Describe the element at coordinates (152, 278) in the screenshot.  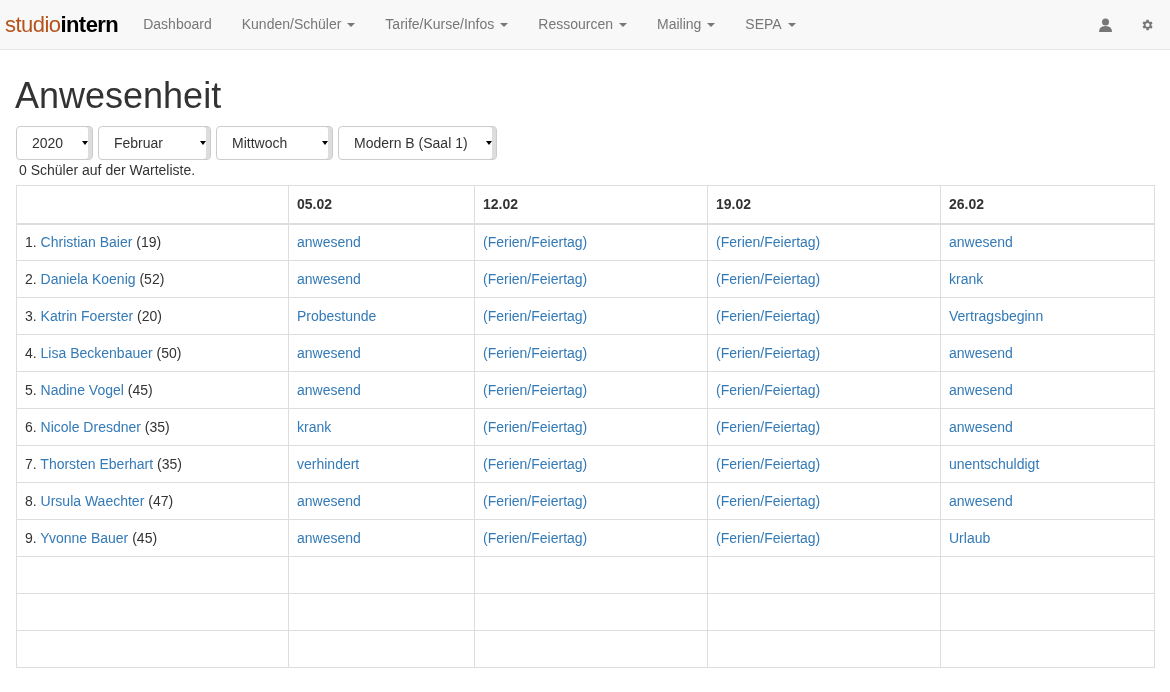
I see `age-text: (52)` at that location.